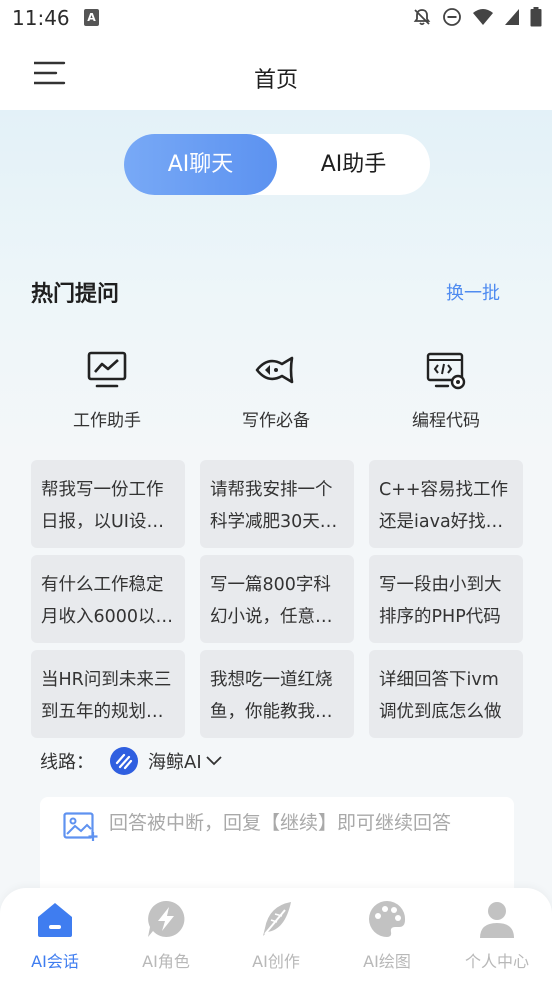  What do you see at coordinates (166, 918) in the screenshot?
I see `lightning-bubble-icon` at bounding box center [166, 918].